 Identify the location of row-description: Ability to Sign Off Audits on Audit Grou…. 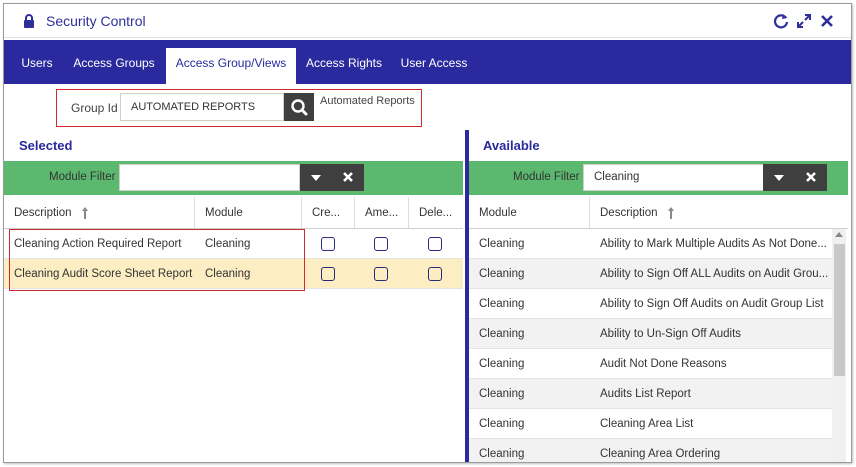
(712, 304).